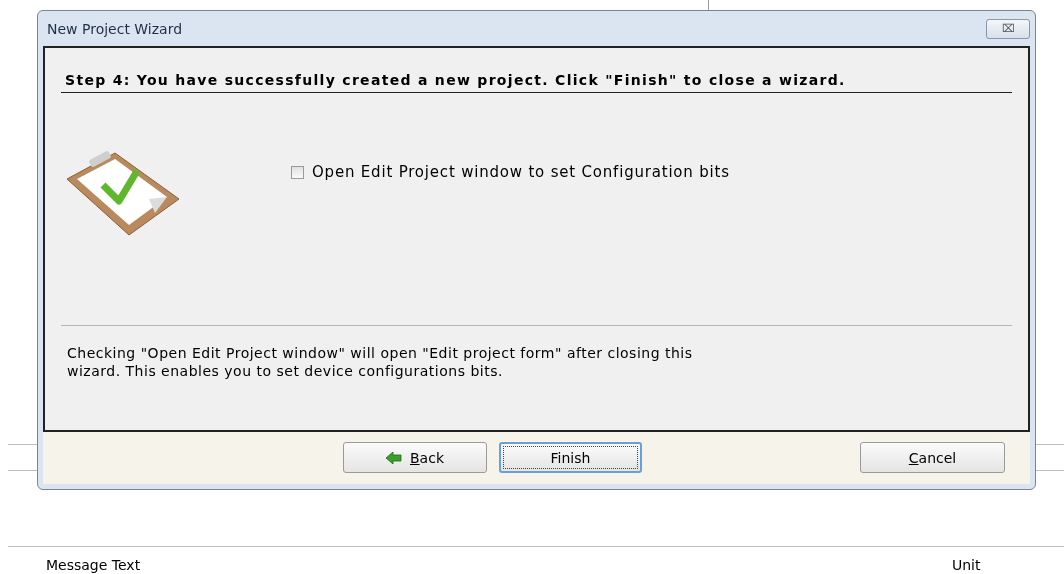 The width and height of the screenshot is (1064, 574). What do you see at coordinates (570, 457) in the screenshot?
I see `finish-button: Finish` at bounding box center [570, 457].